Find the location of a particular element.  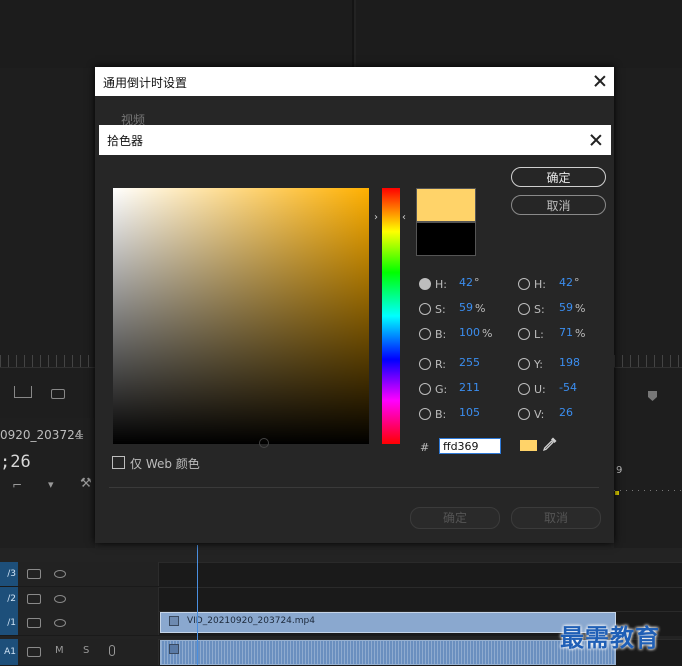

saturation-brightness-field is located at coordinates (241, 318).